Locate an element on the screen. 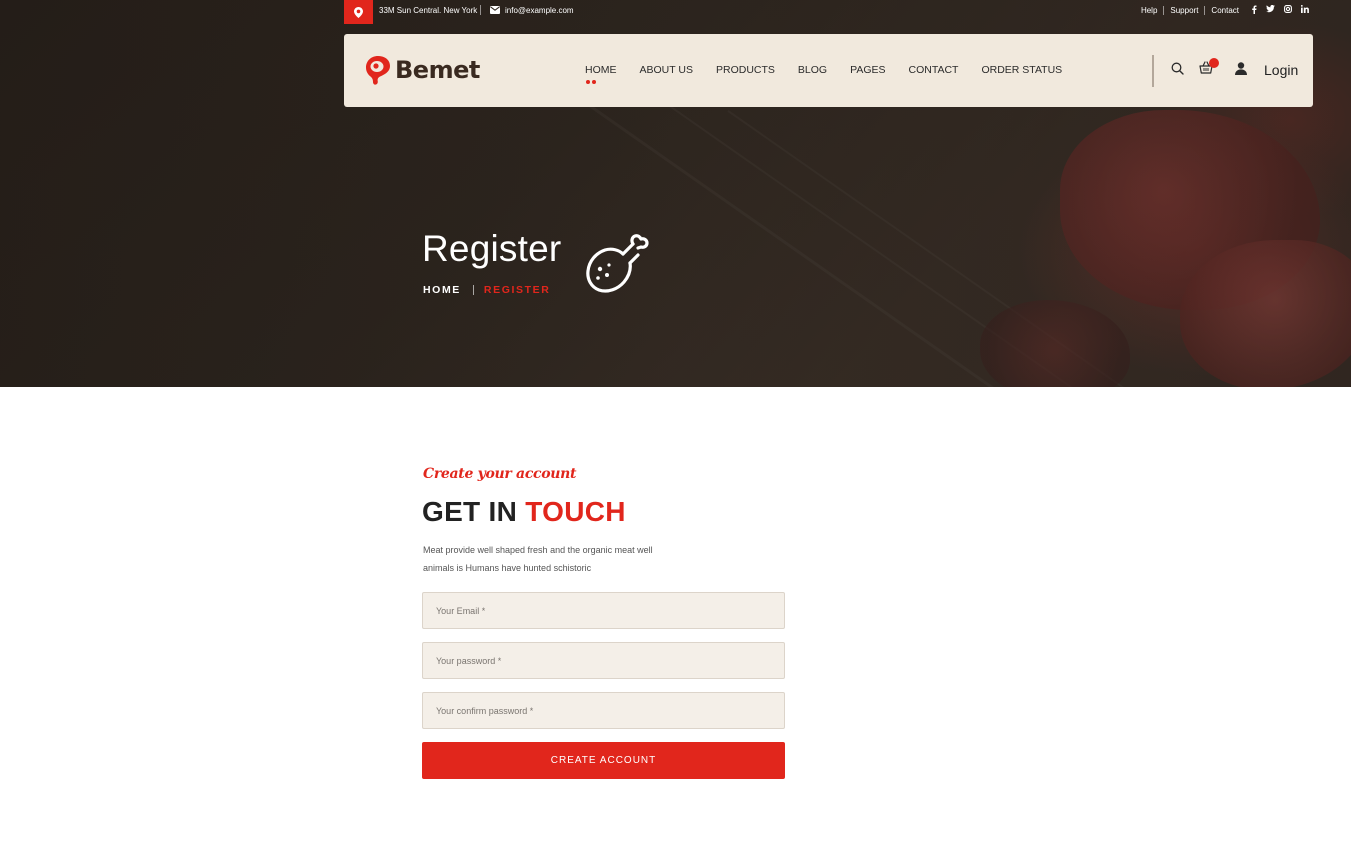 The image size is (1351, 845). logo-text: Bemet is located at coordinates (437, 70).